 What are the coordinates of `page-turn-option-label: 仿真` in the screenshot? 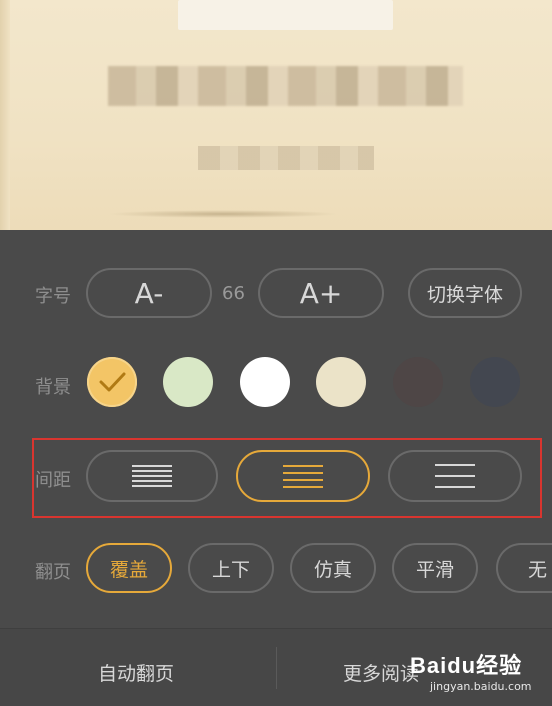 It's located at (332, 569).